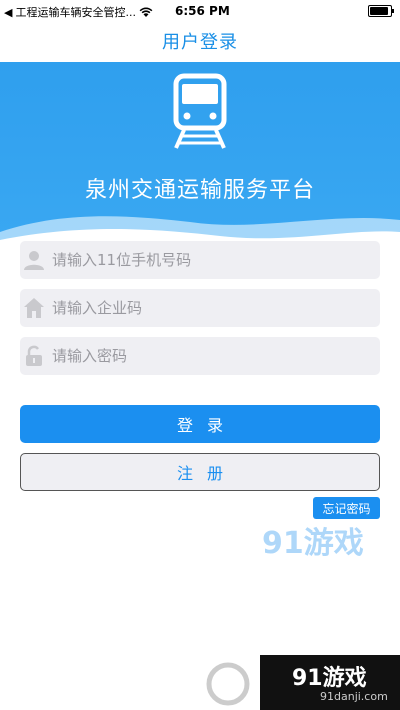  I want to click on phone-input, so click(215, 260).